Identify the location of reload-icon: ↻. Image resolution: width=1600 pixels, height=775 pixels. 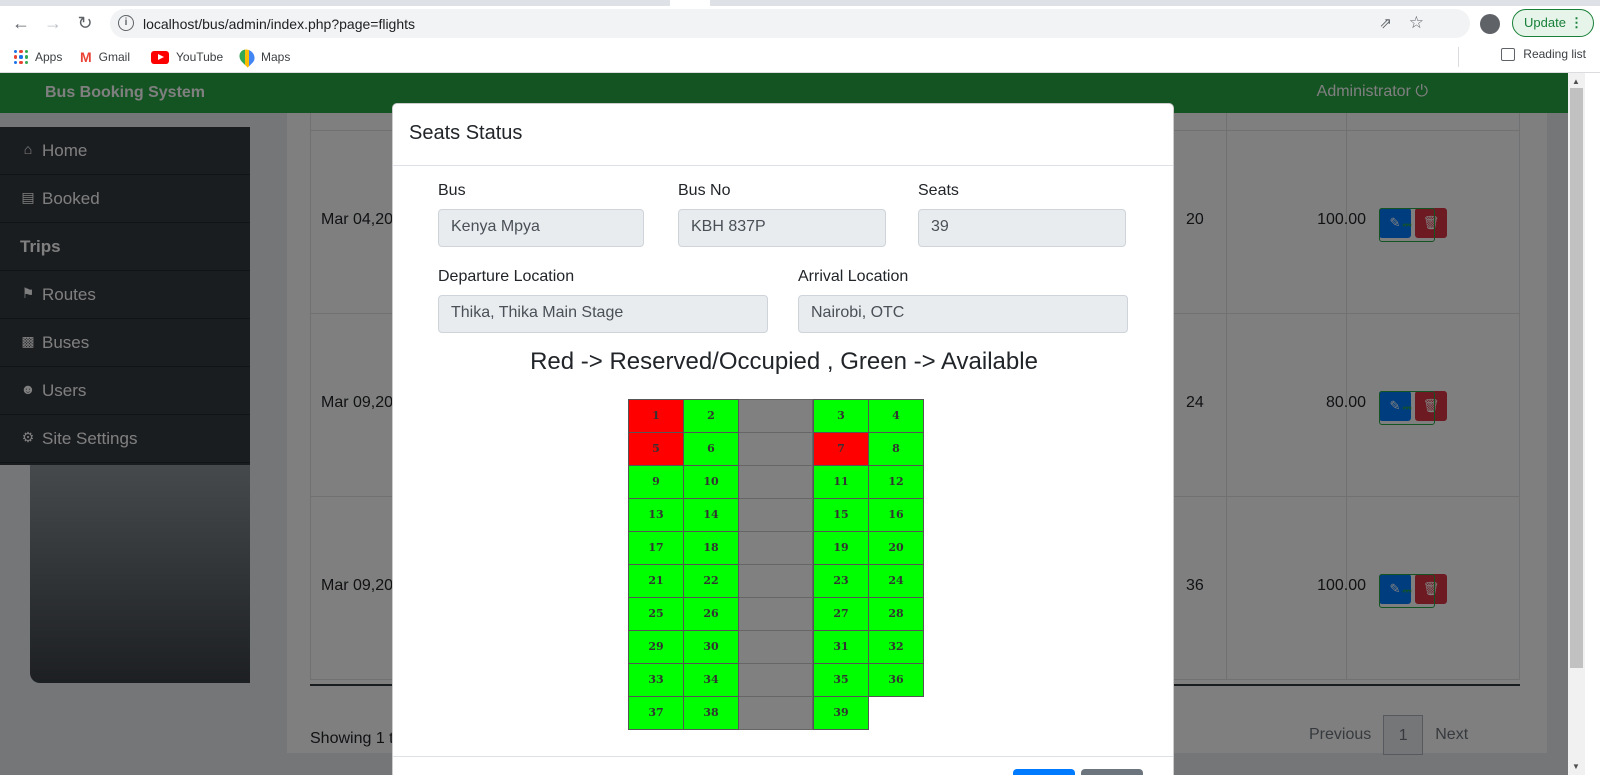
(85, 23).